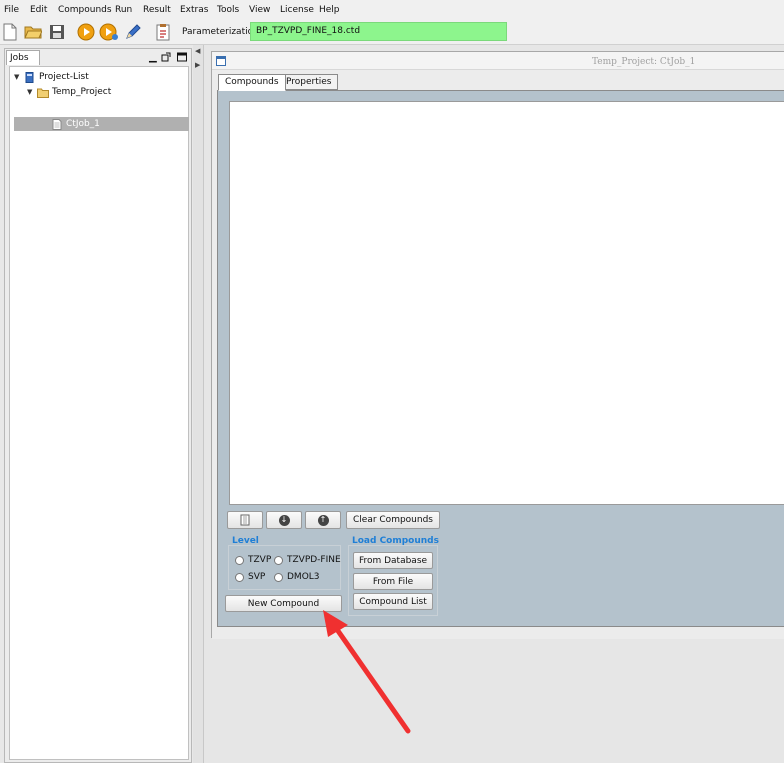 The width and height of the screenshot is (784, 763). What do you see at coordinates (109, 32) in the screenshot?
I see `run-queue-icon` at bounding box center [109, 32].